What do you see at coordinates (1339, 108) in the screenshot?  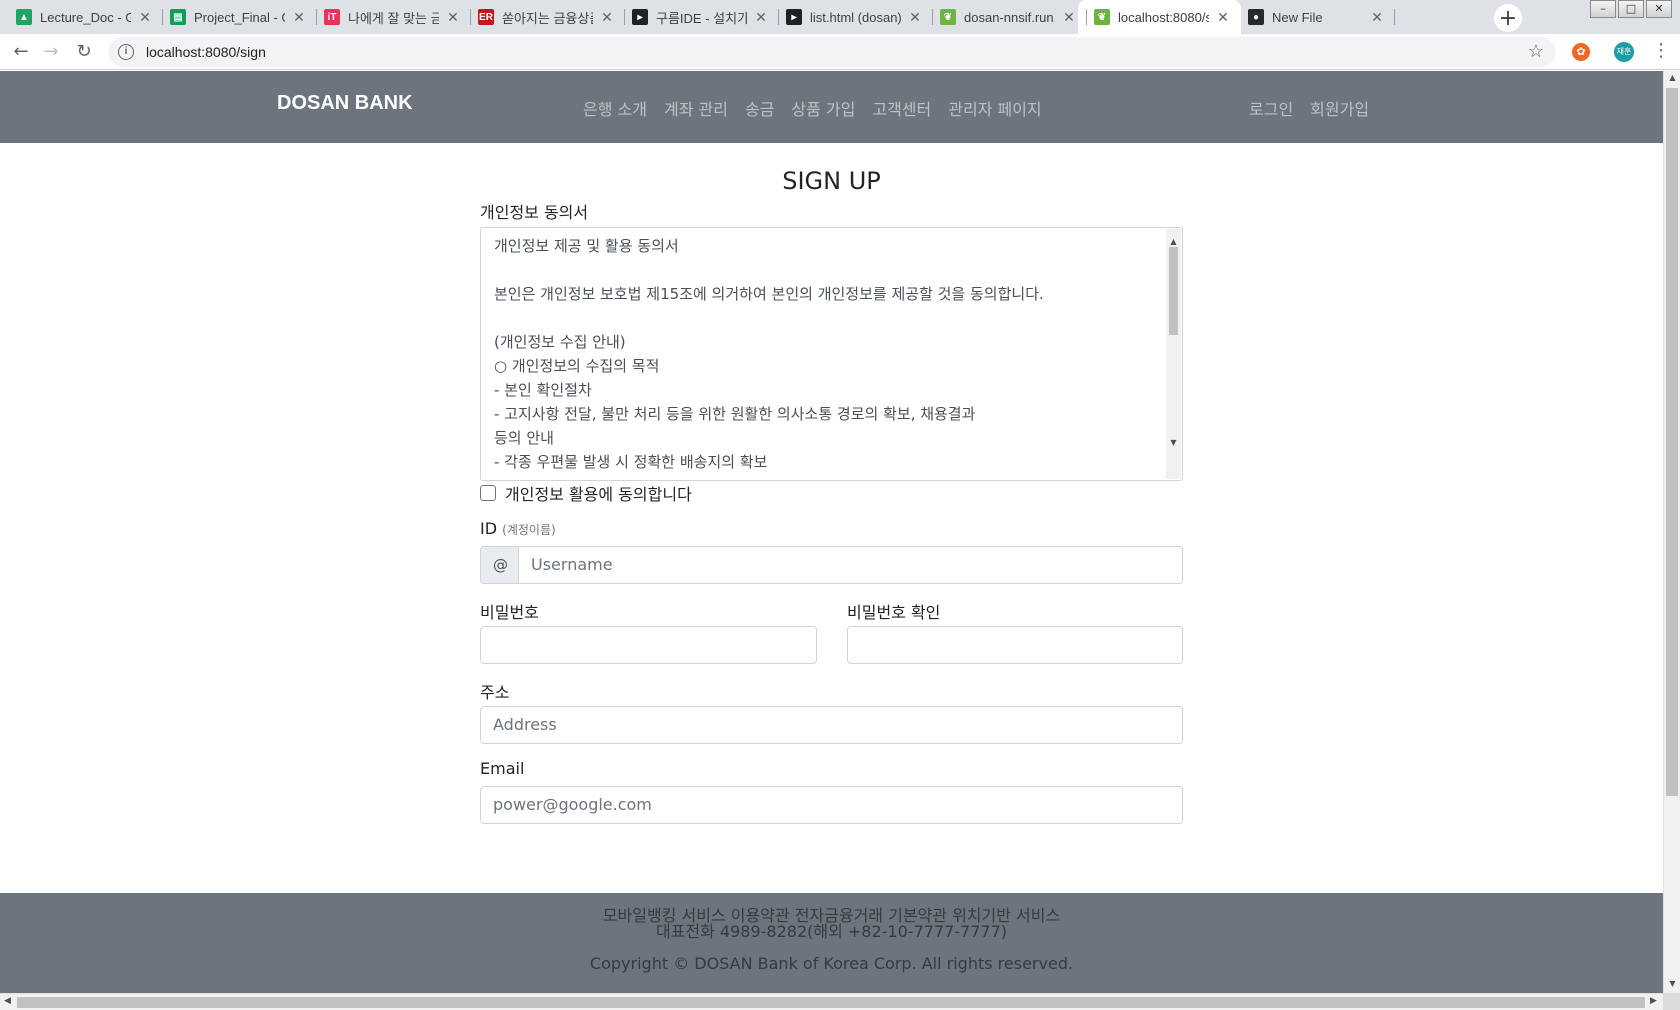 I see `signup-link: 회원가입` at bounding box center [1339, 108].